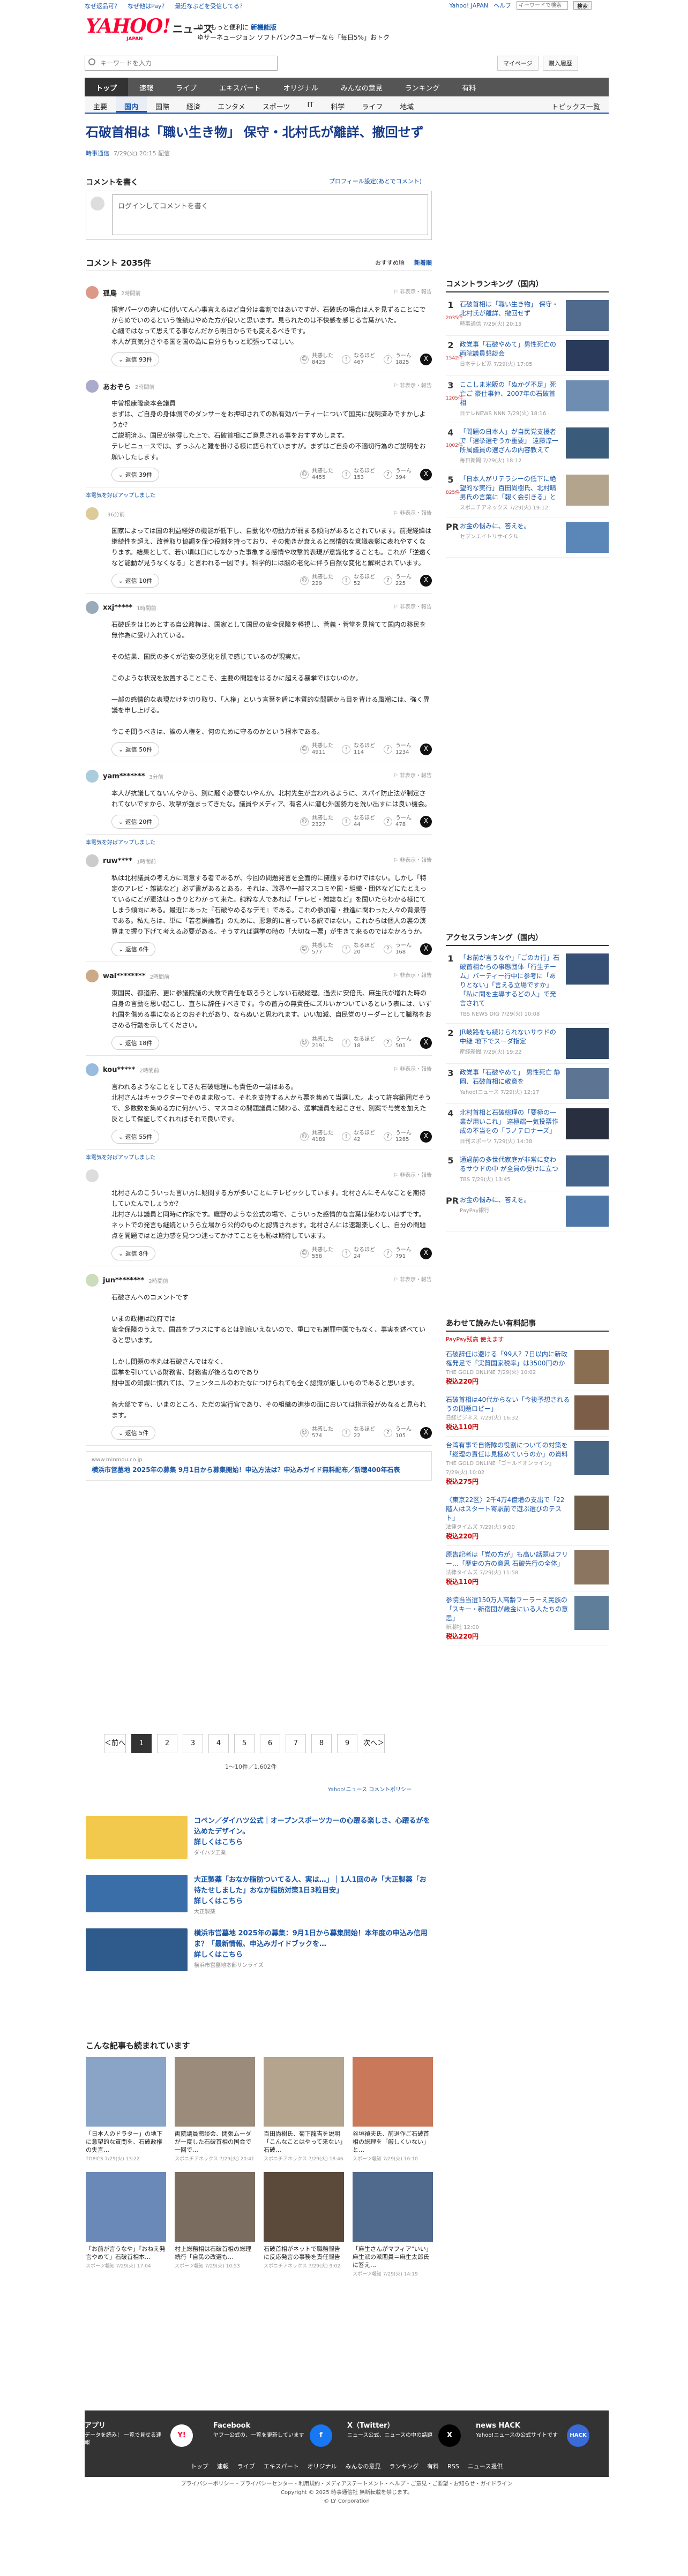  What do you see at coordinates (527, 1211) in the screenshot?
I see `ranking-item: PR お金の悩みに、答えを。 PayPay銀行` at bounding box center [527, 1211].